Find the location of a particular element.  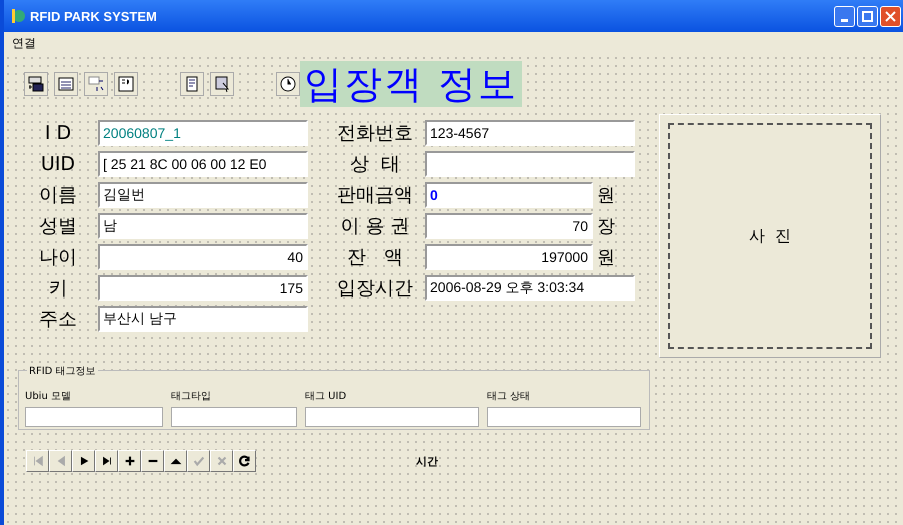

field-label: 상 태 is located at coordinates (375, 164).